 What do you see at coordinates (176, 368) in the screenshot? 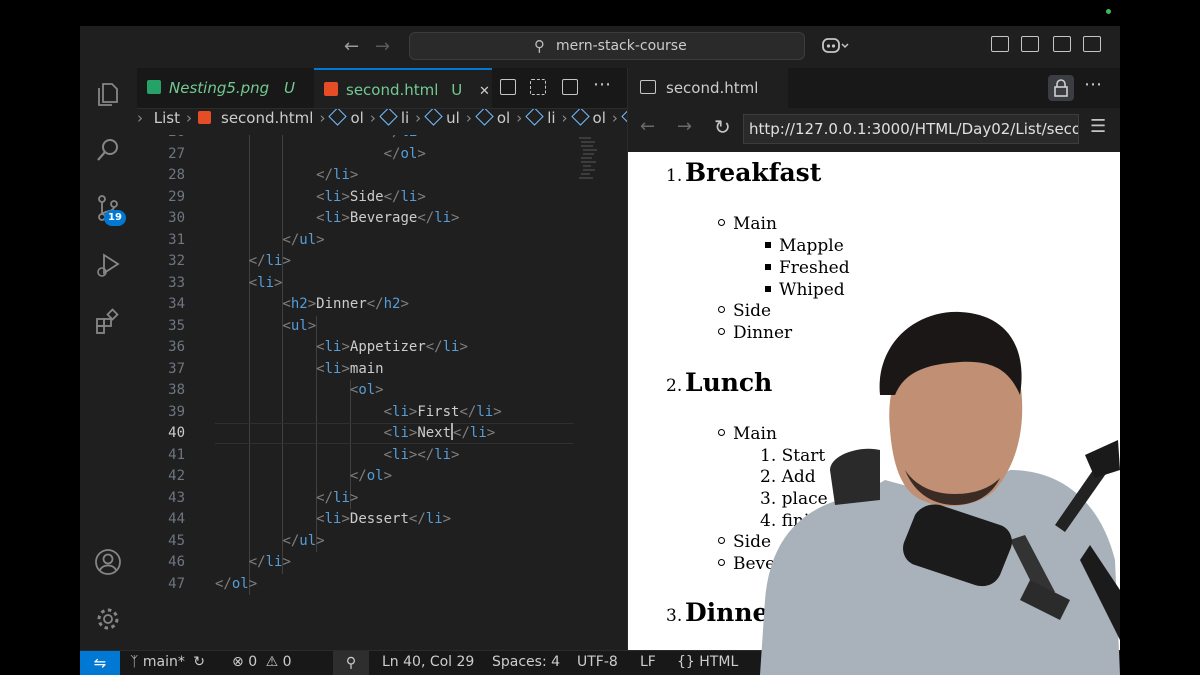
I see `line-number: 37` at bounding box center [176, 368].